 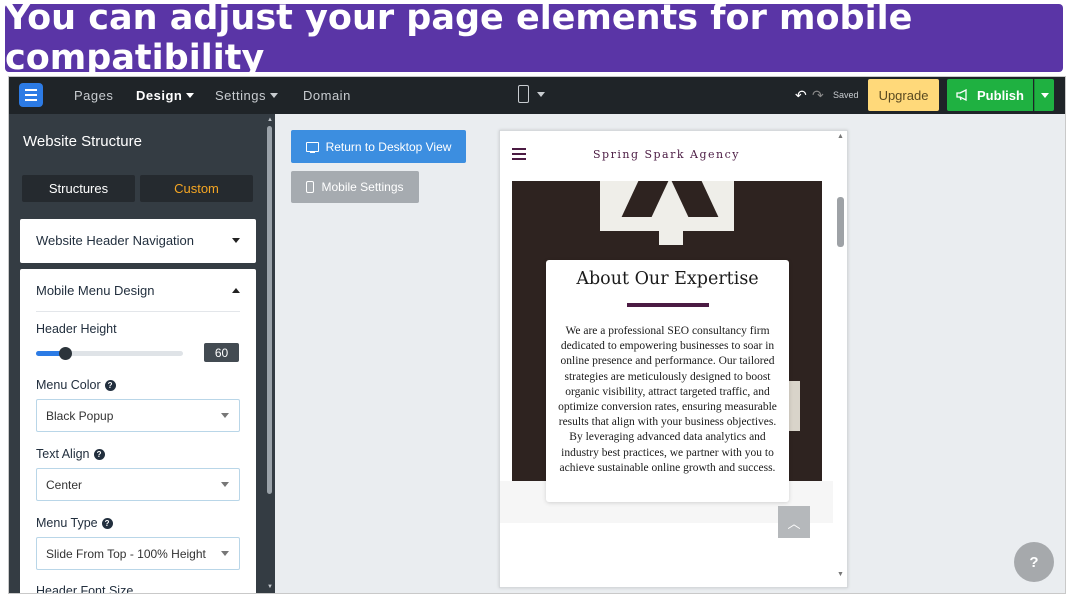 What do you see at coordinates (76, 329) in the screenshot?
I see `header-height-label: Header Height` at bounding box center [76, 329].